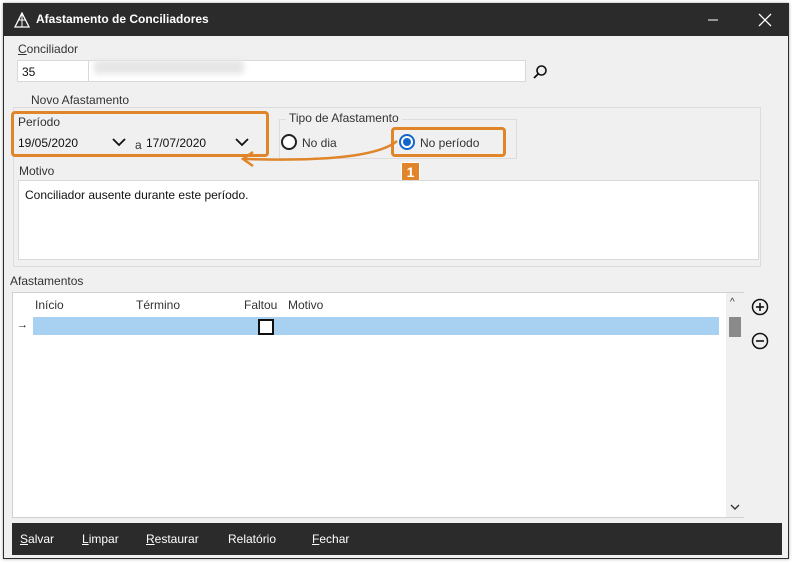  I want to click on app-logo-icon, so click(22, 20).